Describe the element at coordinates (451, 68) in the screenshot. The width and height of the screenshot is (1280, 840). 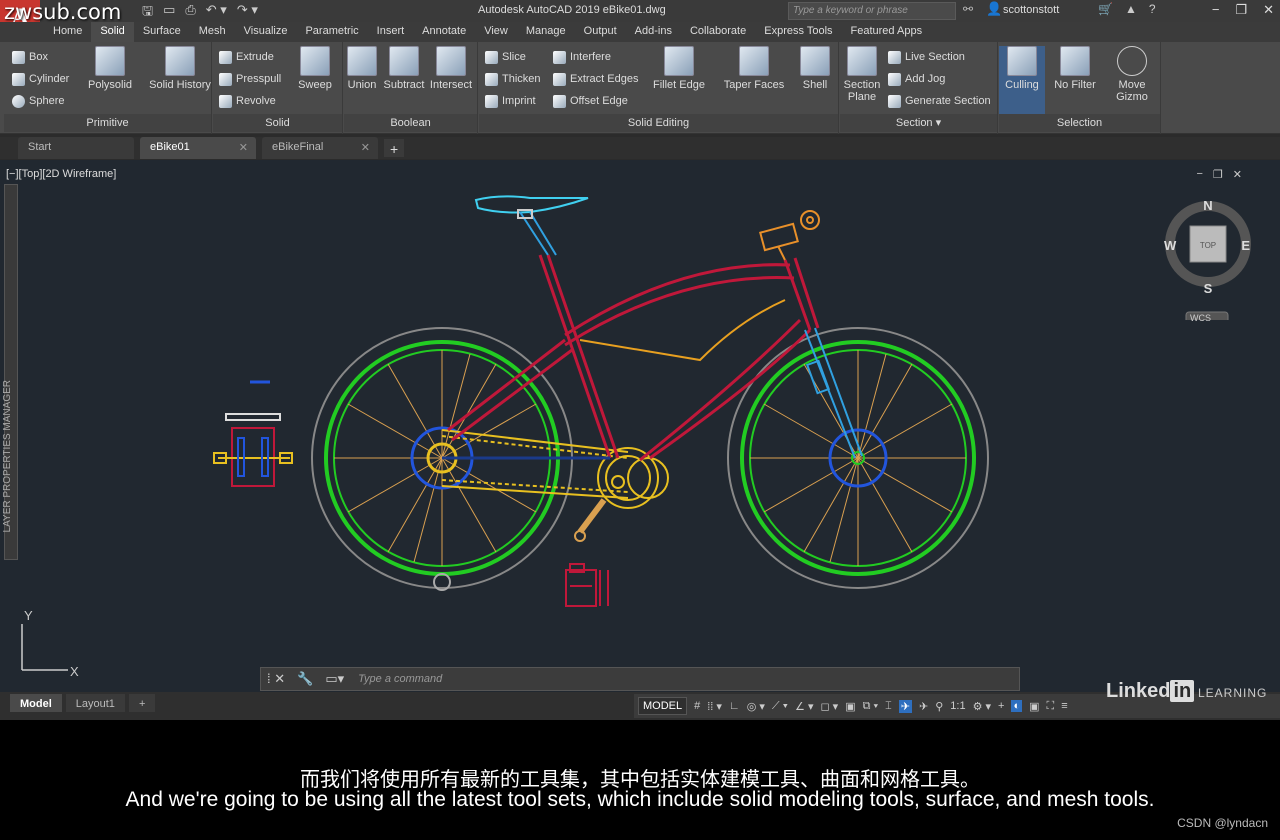
I see `intersect-button: Intersect` at that location.